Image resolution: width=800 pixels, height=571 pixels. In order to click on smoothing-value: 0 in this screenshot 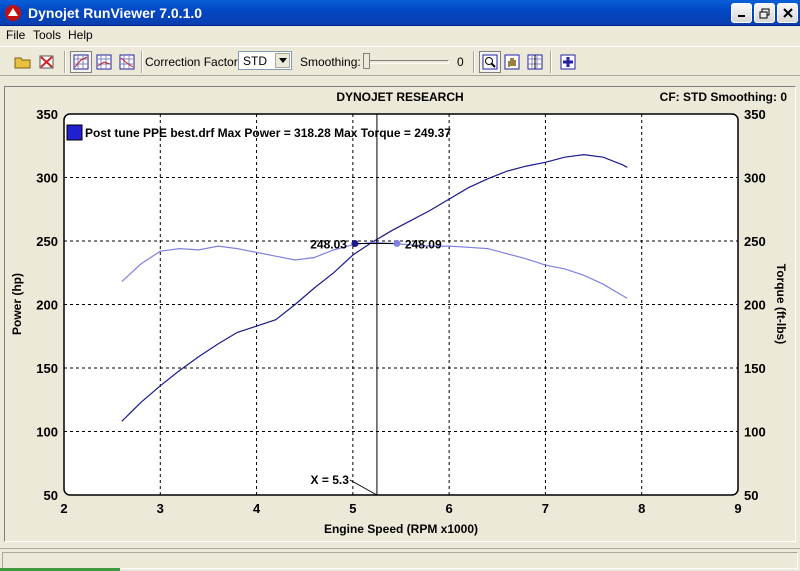, I will do `click(460, 62)`.